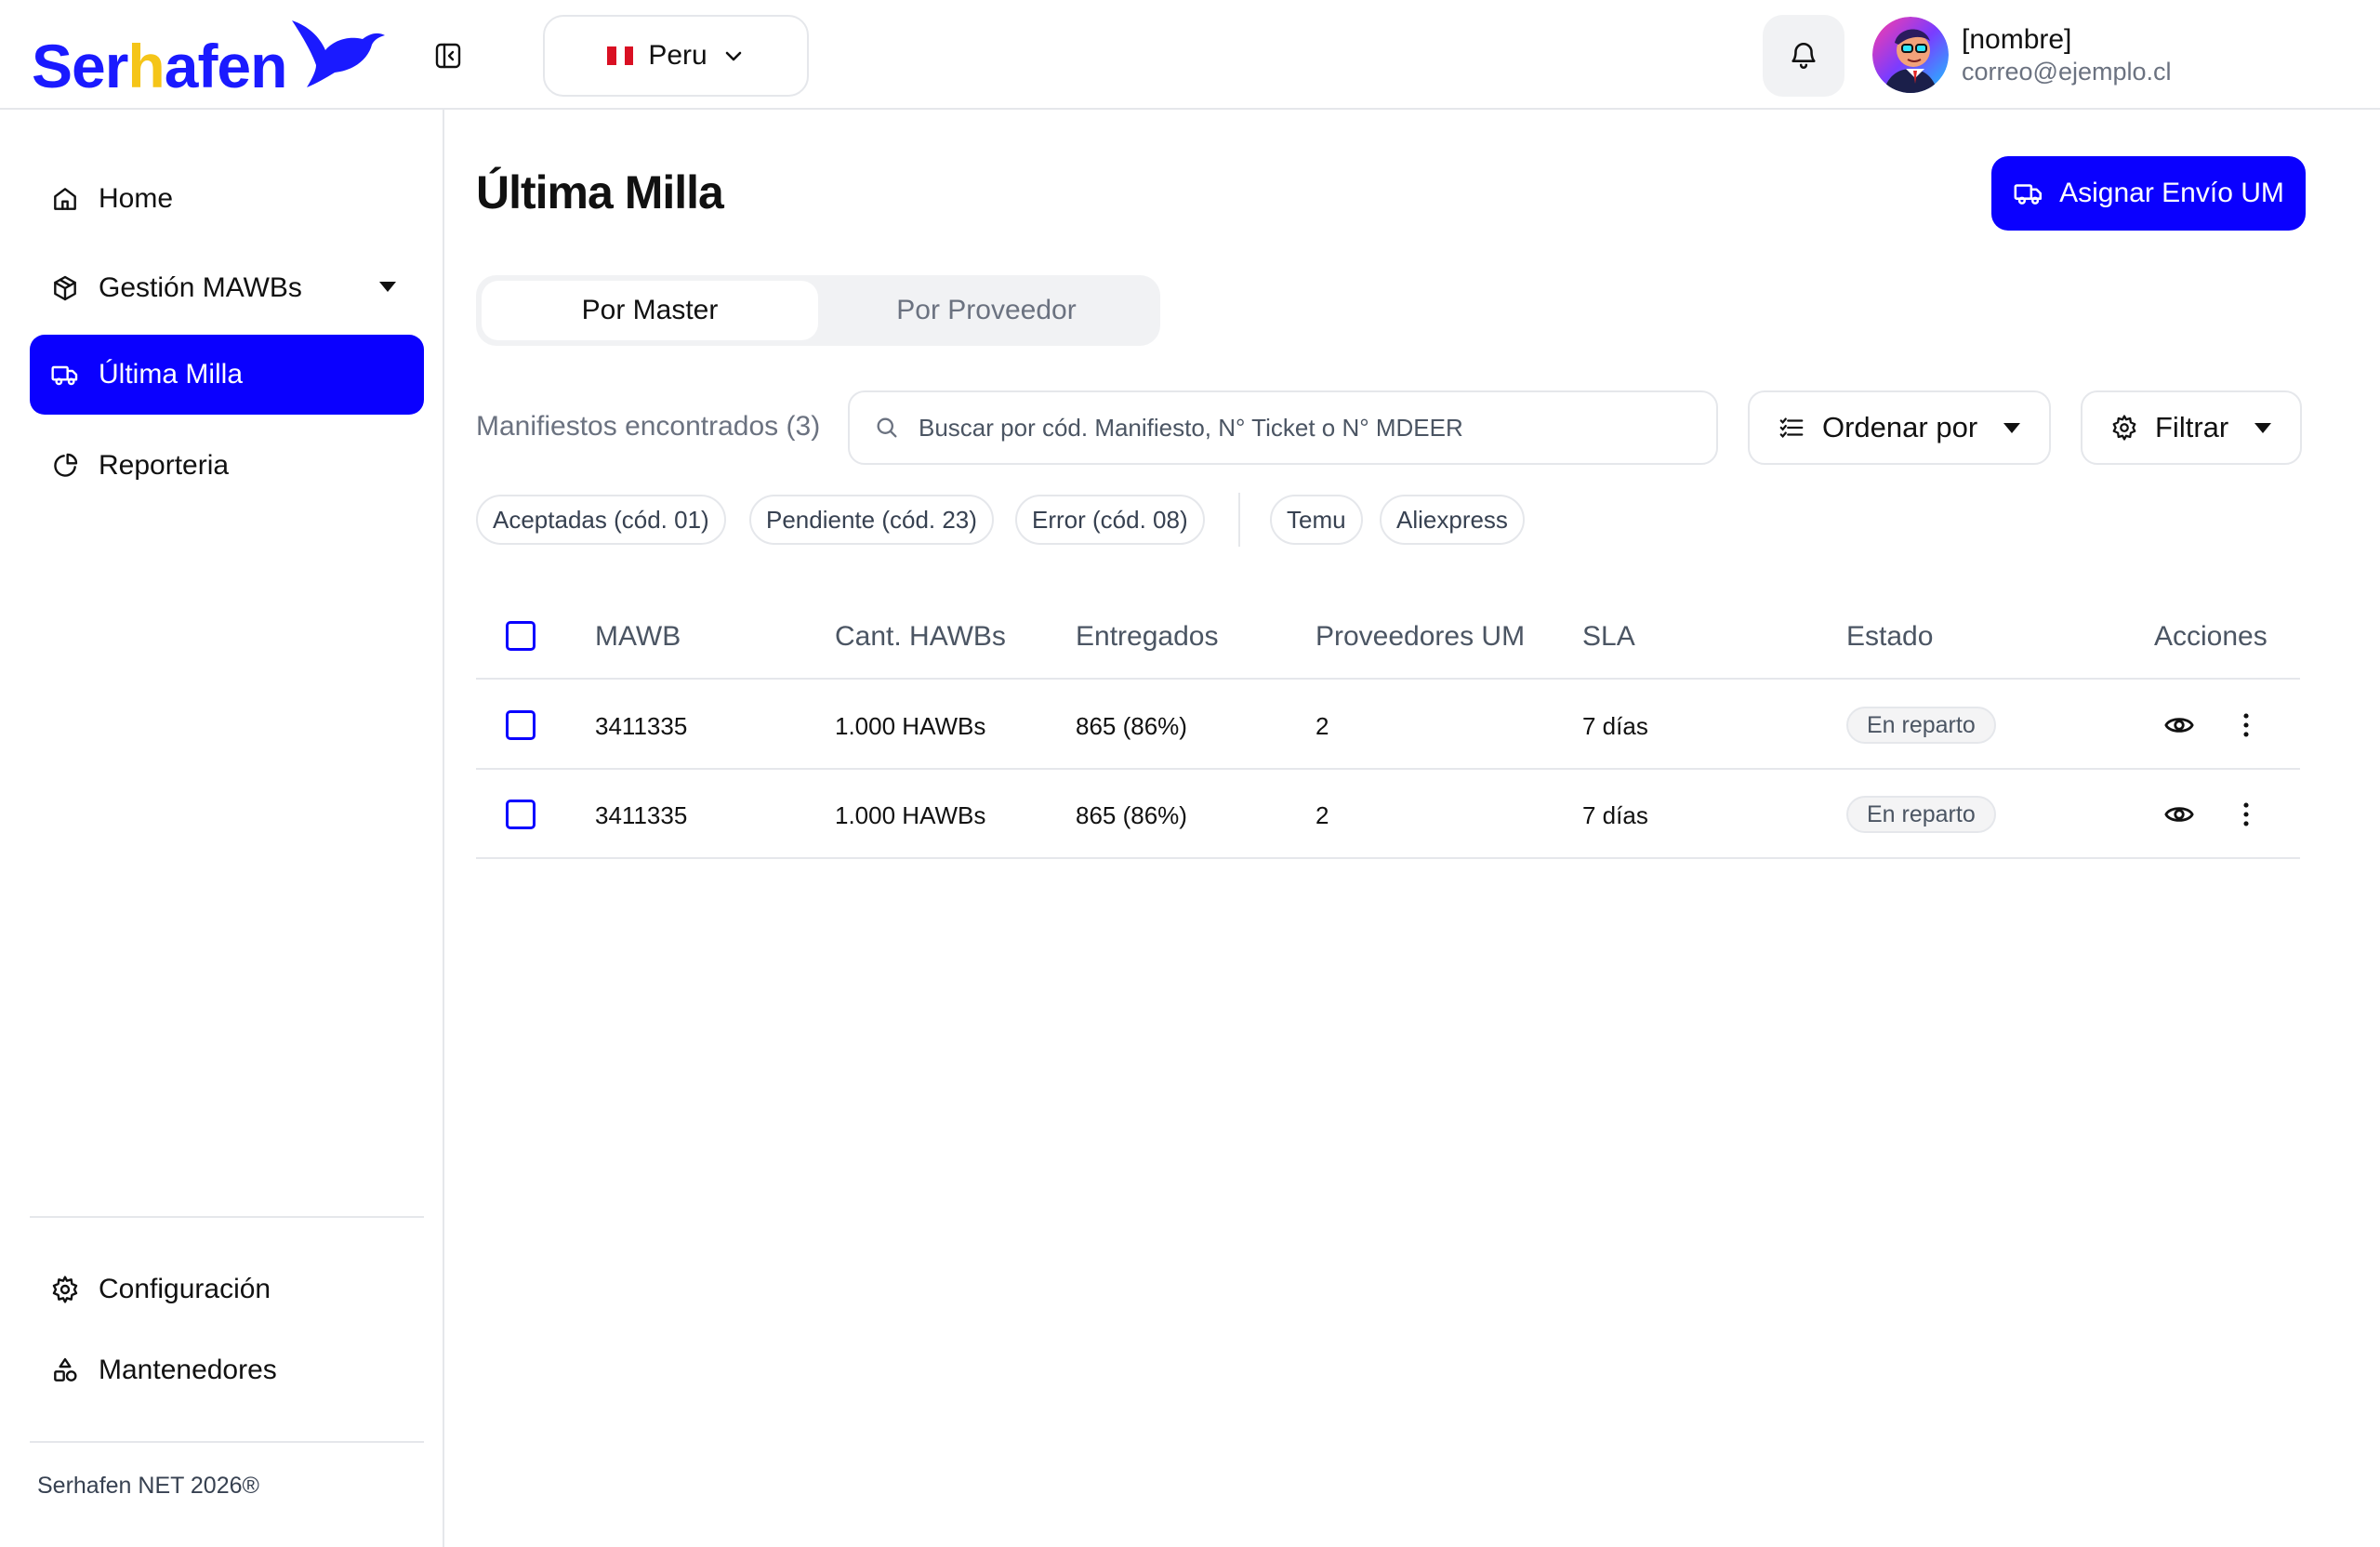 This screenshot has height=1547, width=2380. I want to click on country-label: Peru, so click(677, 55).